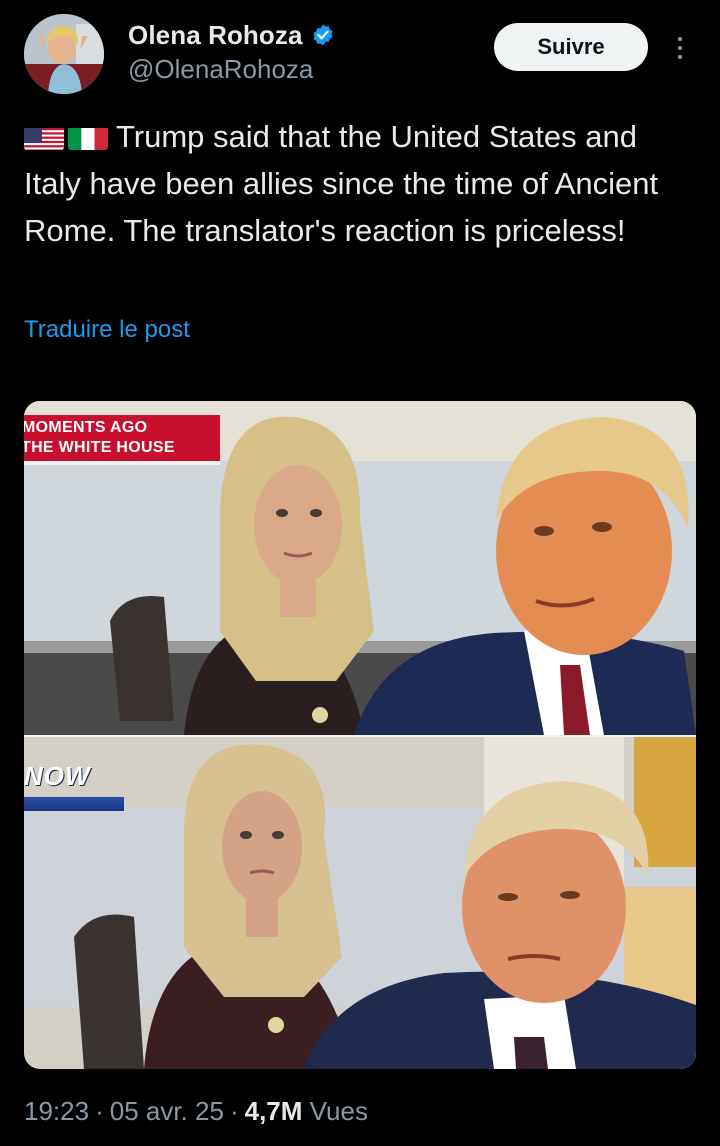 This screenshot has width=720, height=1146. I want to click on translate-post-link: Traduire le post, so click(107, 330).